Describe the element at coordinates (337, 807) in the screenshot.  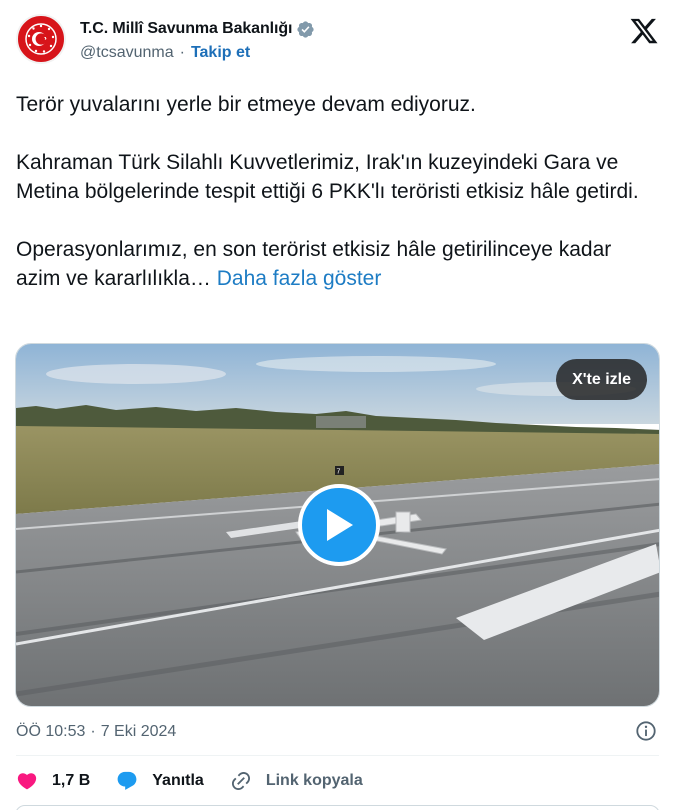
I see `read-replies-card-edge` at that location.